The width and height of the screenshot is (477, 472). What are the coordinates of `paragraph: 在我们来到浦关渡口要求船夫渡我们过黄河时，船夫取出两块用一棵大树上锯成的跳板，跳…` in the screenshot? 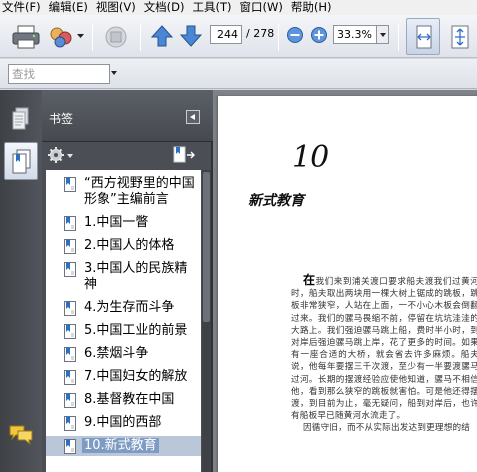 It's located at (384, 347).